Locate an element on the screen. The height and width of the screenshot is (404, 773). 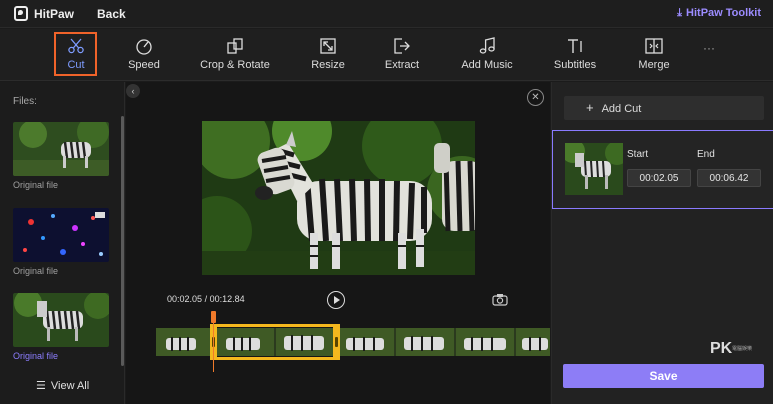
total-time: 00:12.84 is located at coordinates (227, 299).